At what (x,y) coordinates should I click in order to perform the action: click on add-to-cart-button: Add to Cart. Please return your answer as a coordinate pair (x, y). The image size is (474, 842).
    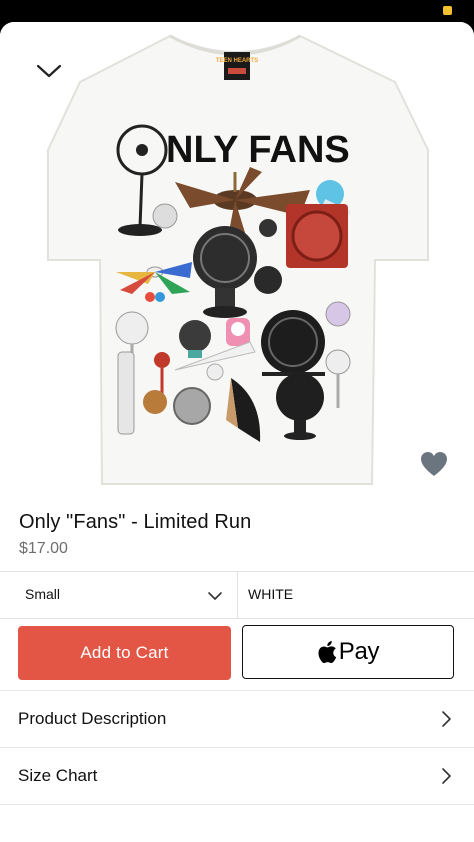
    Looking at the image, I should click on (124, 653).